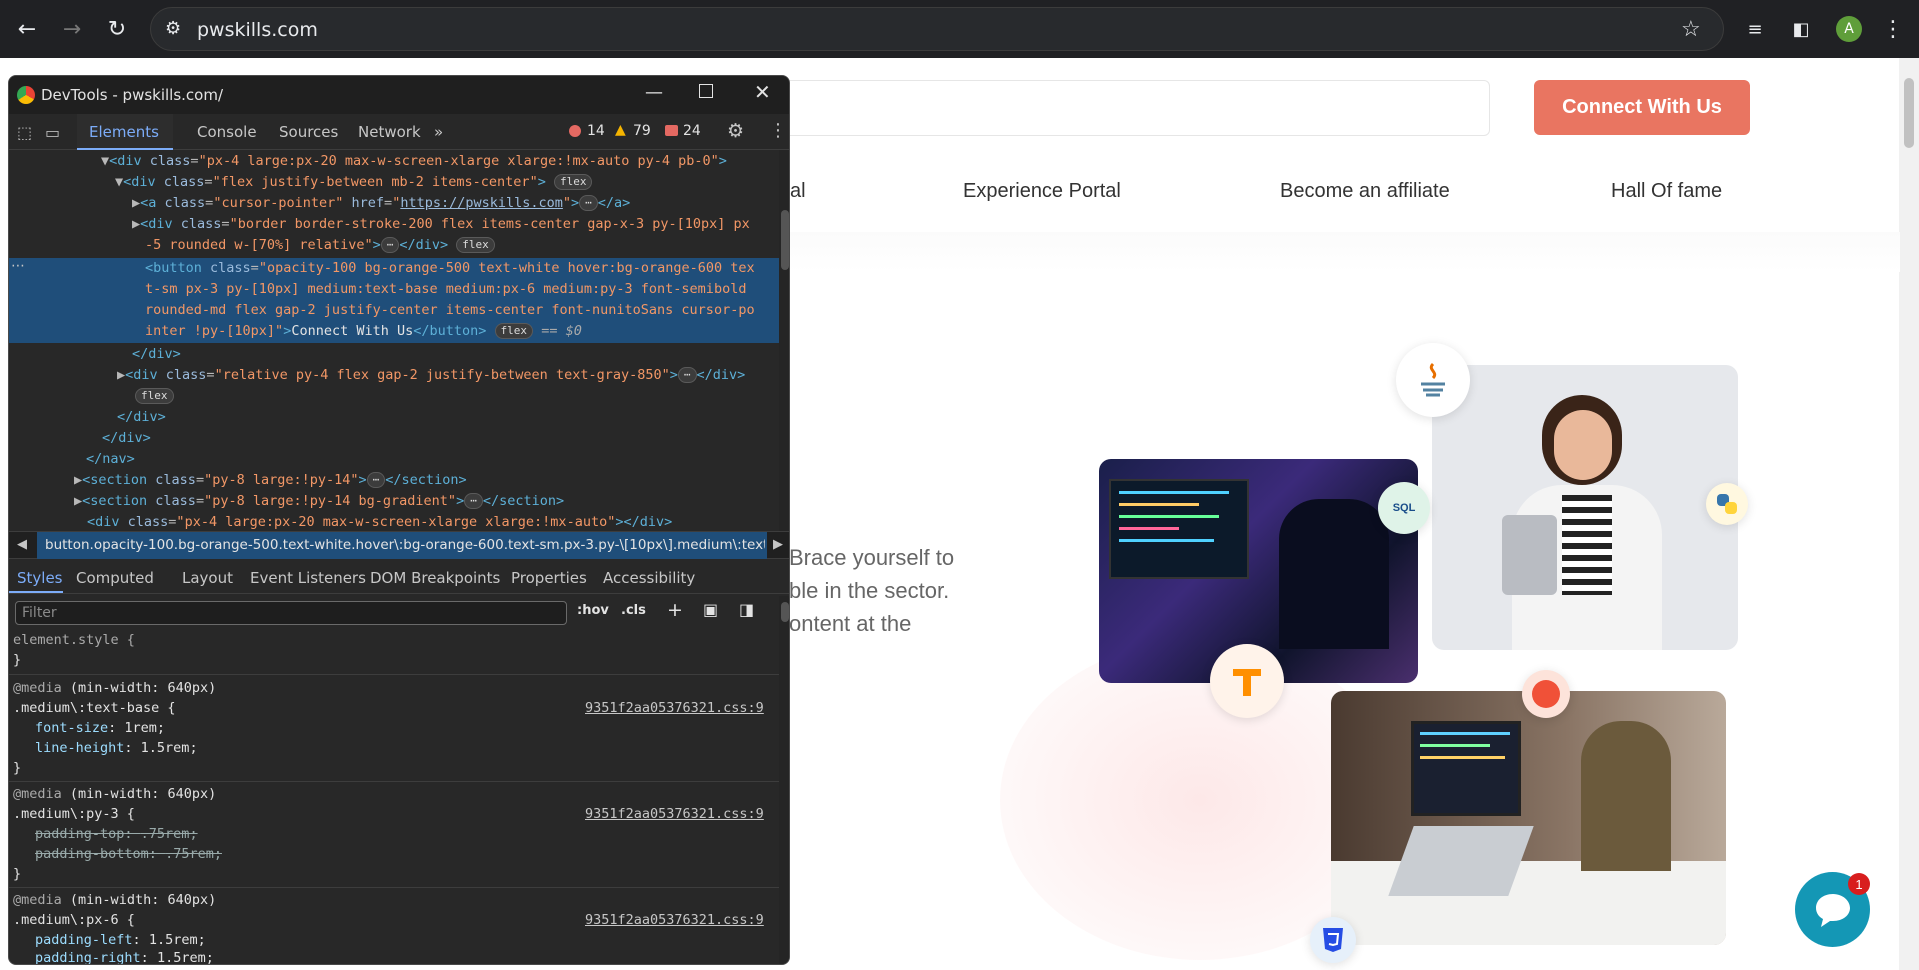  What do you see at coordinates (1691, 29) in the screenshot?
I see `bookmark-star-icon: ☆` at bounding box center [1691, 29].